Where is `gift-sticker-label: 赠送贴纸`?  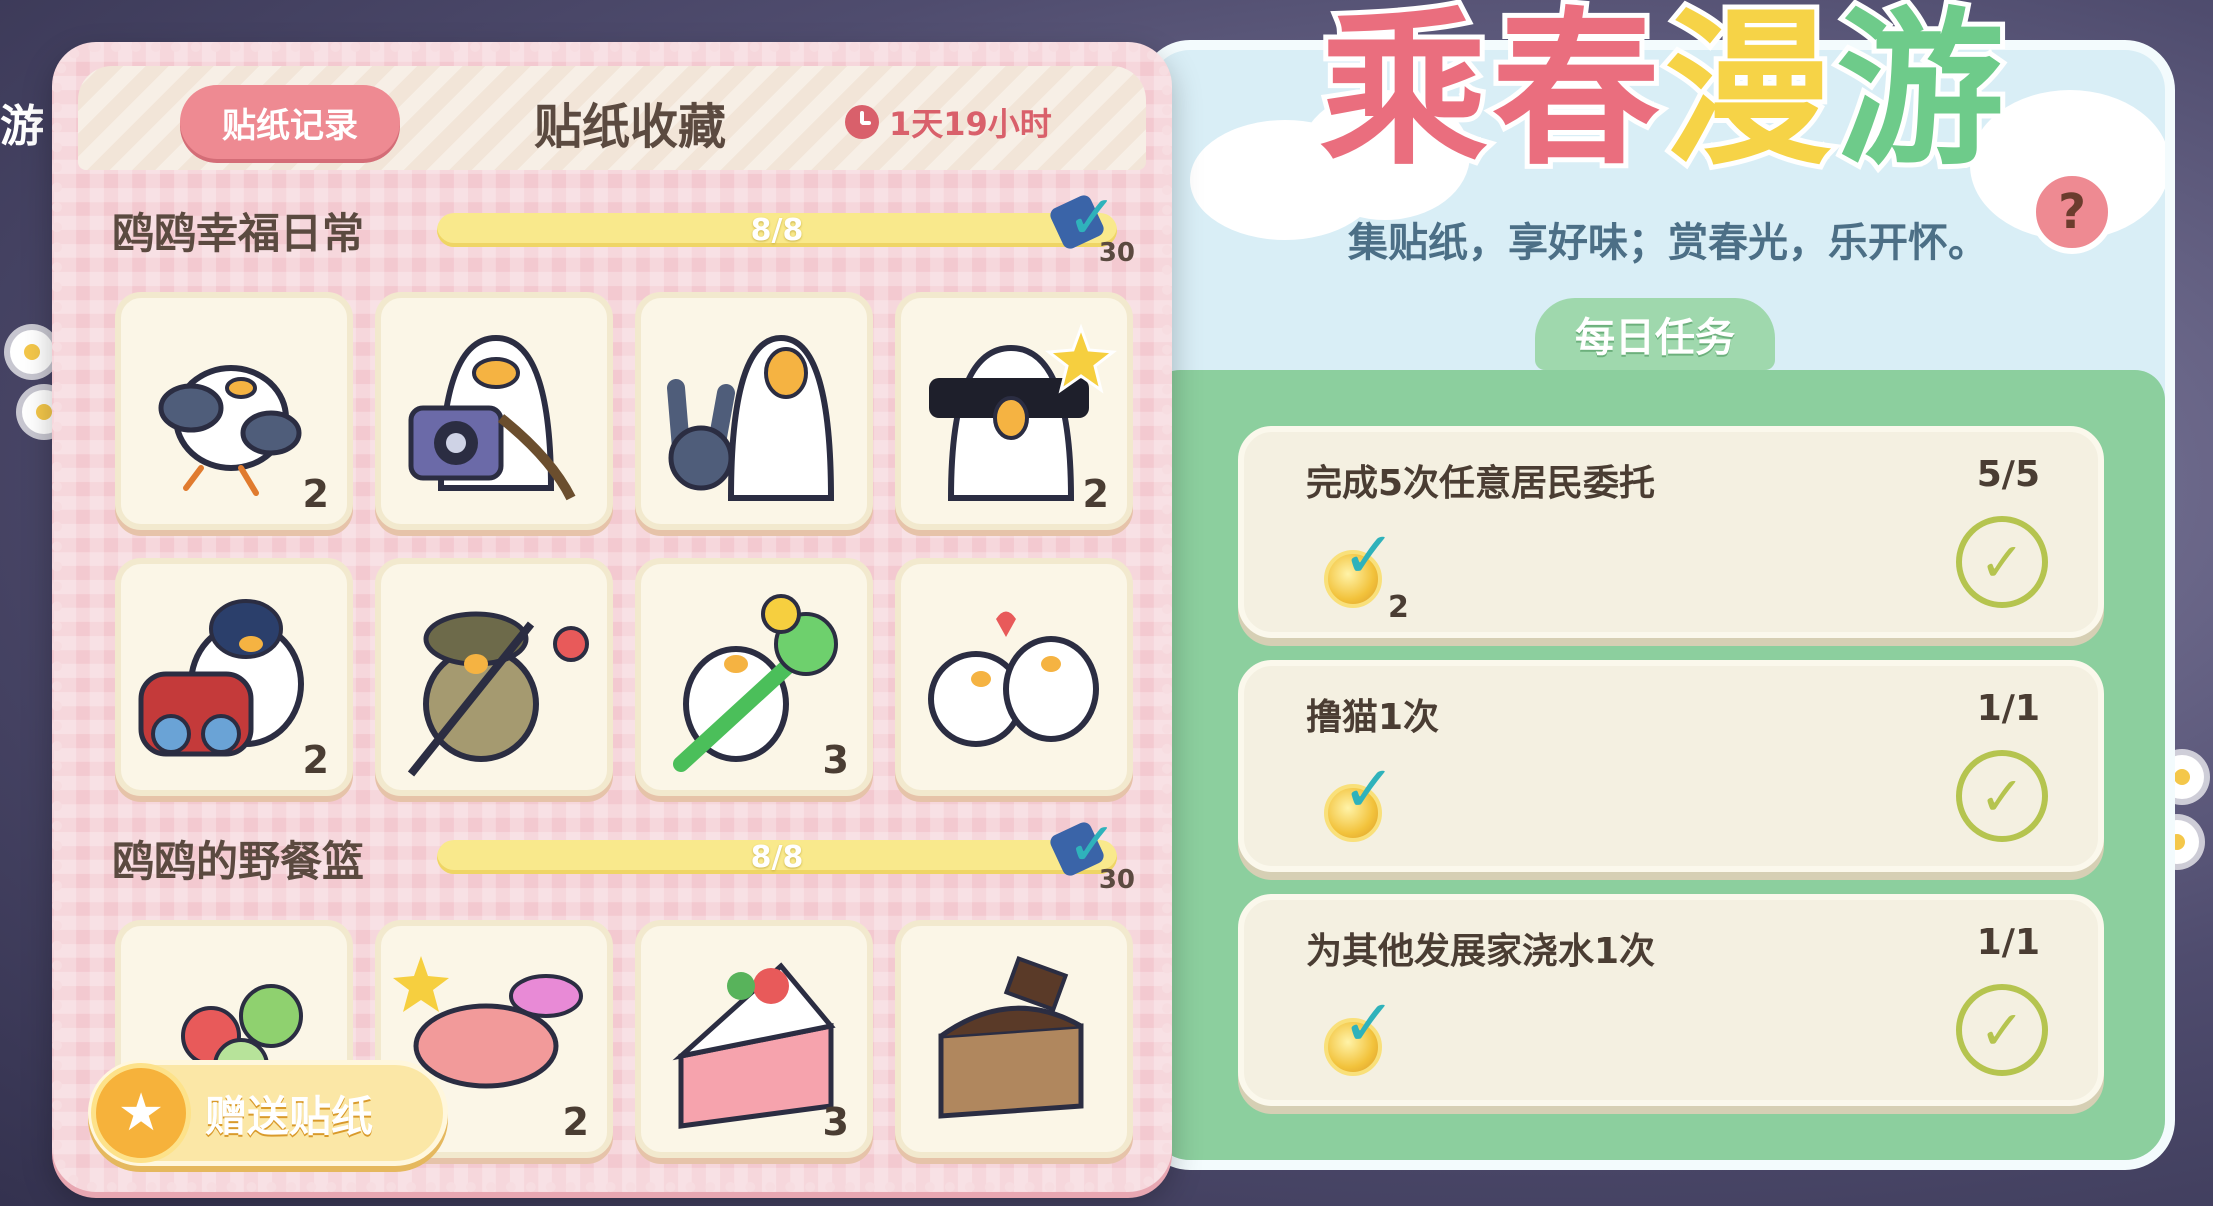 gift-sticker-label: 赠送贴纸 is located at coordinates (289, 1116).